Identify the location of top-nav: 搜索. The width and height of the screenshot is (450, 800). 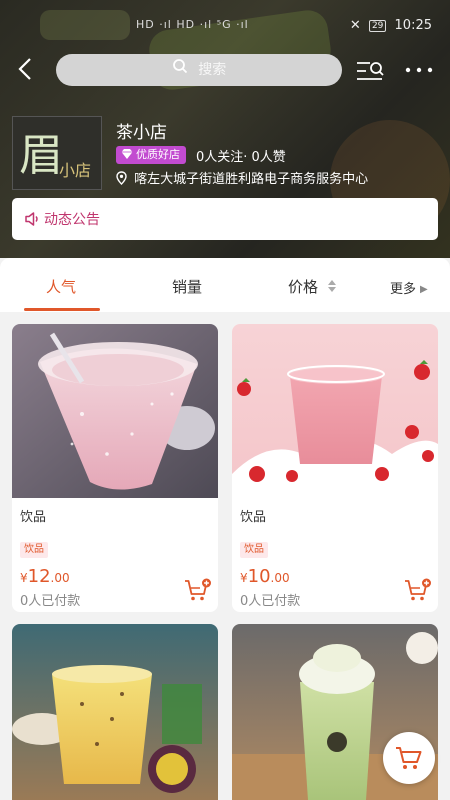
(225, 71).